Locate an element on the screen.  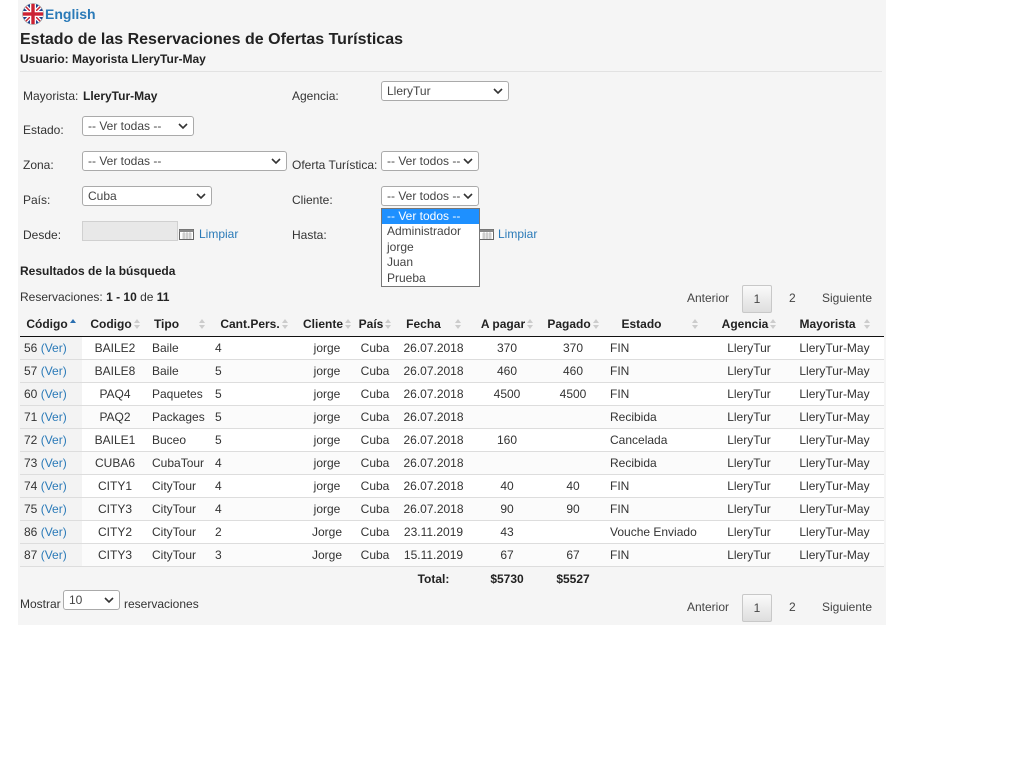
cell-a-pagar: 460 is located at coordinates (507, 371).